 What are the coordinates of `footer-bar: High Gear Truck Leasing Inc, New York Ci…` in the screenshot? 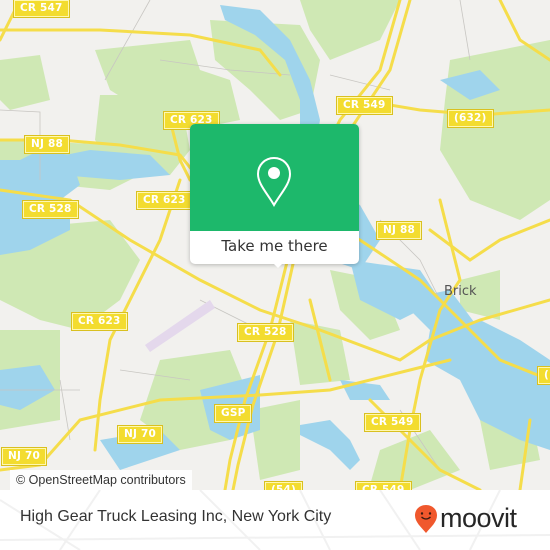 It's located at (275, 520).